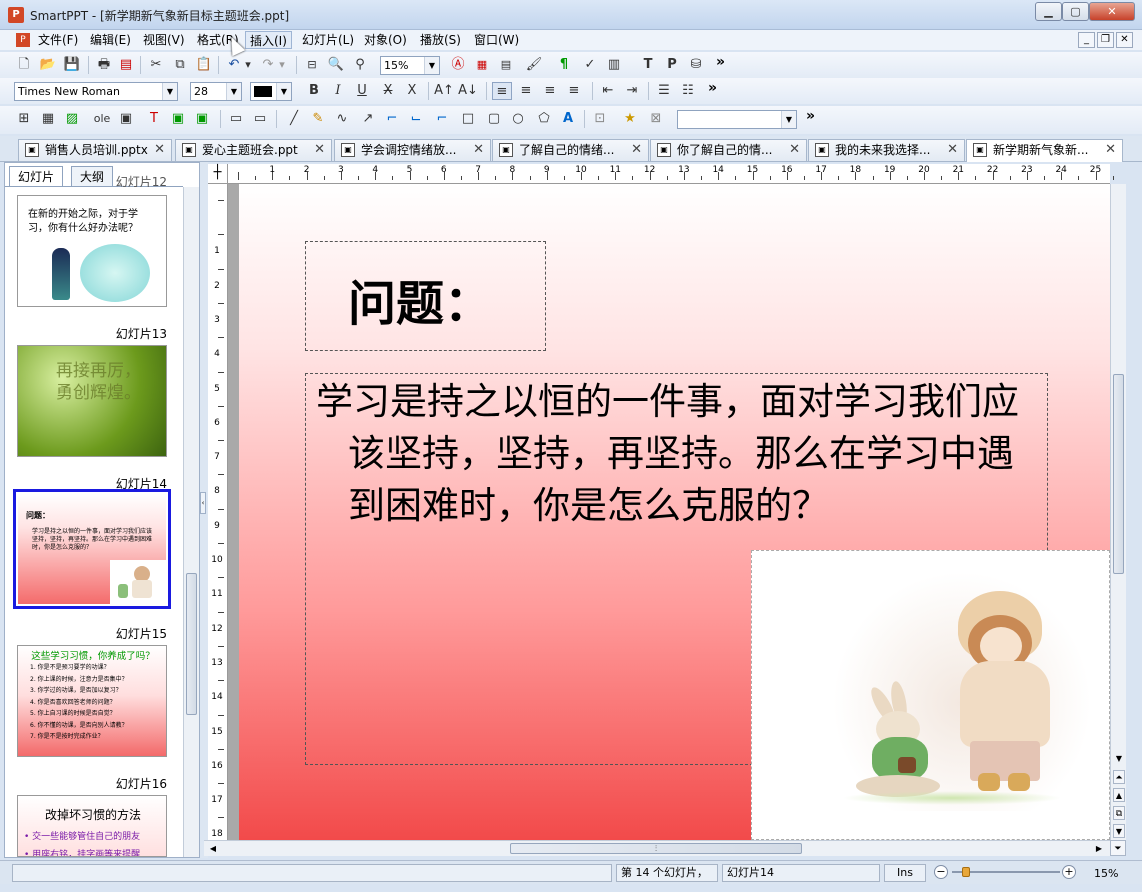 This screenshot has height=892, width=1142. Describe the element at coordinates (164, 40) in the screenshot. I see `menu-view: 视图(V)` at that location.